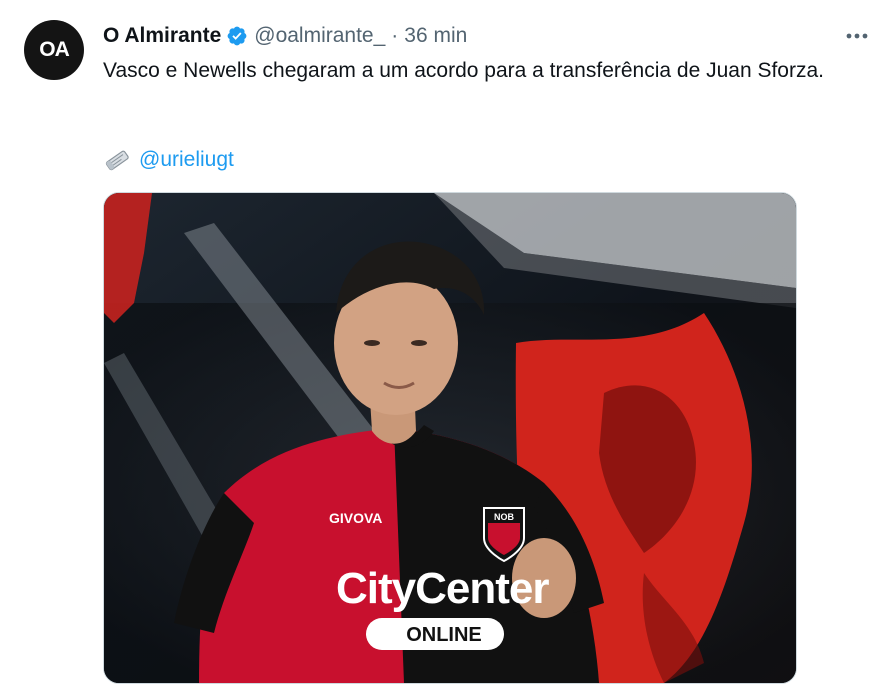 This screenshot has height=684, width=885. I want to click on photo-credit: @urieliugt, so click(168, 160).